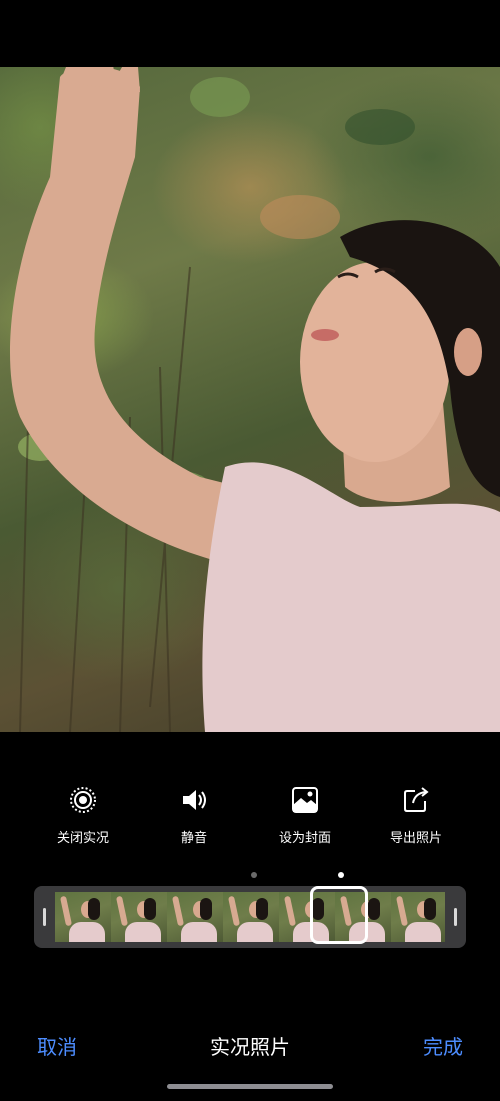  Describe the element at coordinates (44, 917) in the screenshot. I see `timeline-start-handle` at that location.